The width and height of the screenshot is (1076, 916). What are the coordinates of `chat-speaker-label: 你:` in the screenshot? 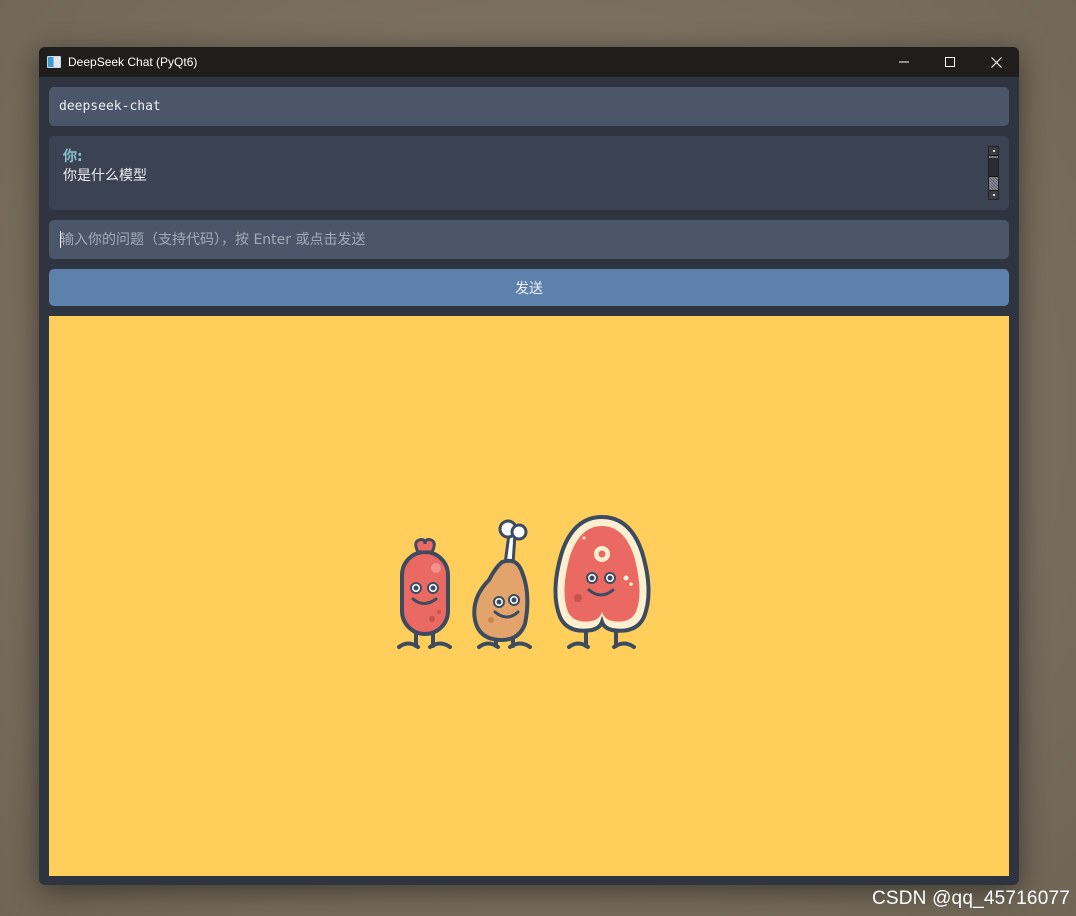 It's located at (73, 157).